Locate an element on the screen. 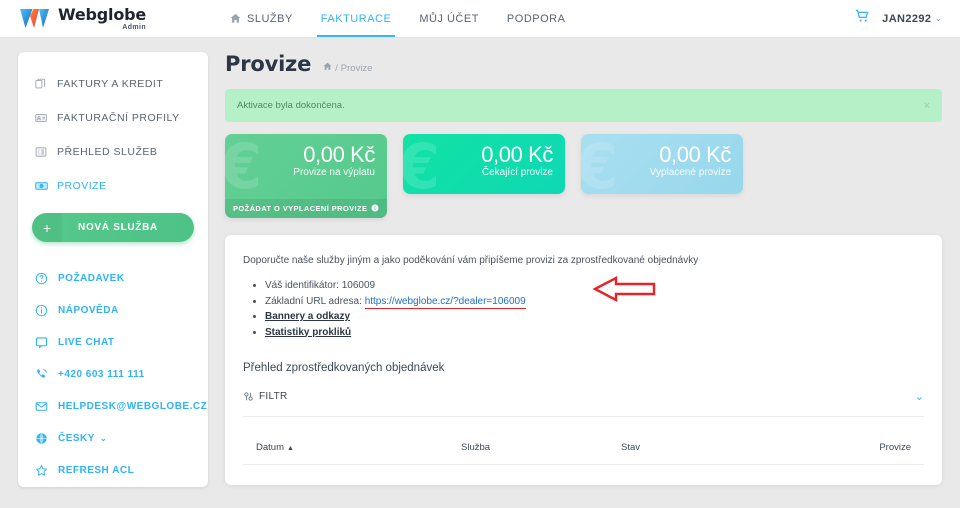  new-service-button: + NOVÁ SLUŽBA is located at coordinates (113, 227).